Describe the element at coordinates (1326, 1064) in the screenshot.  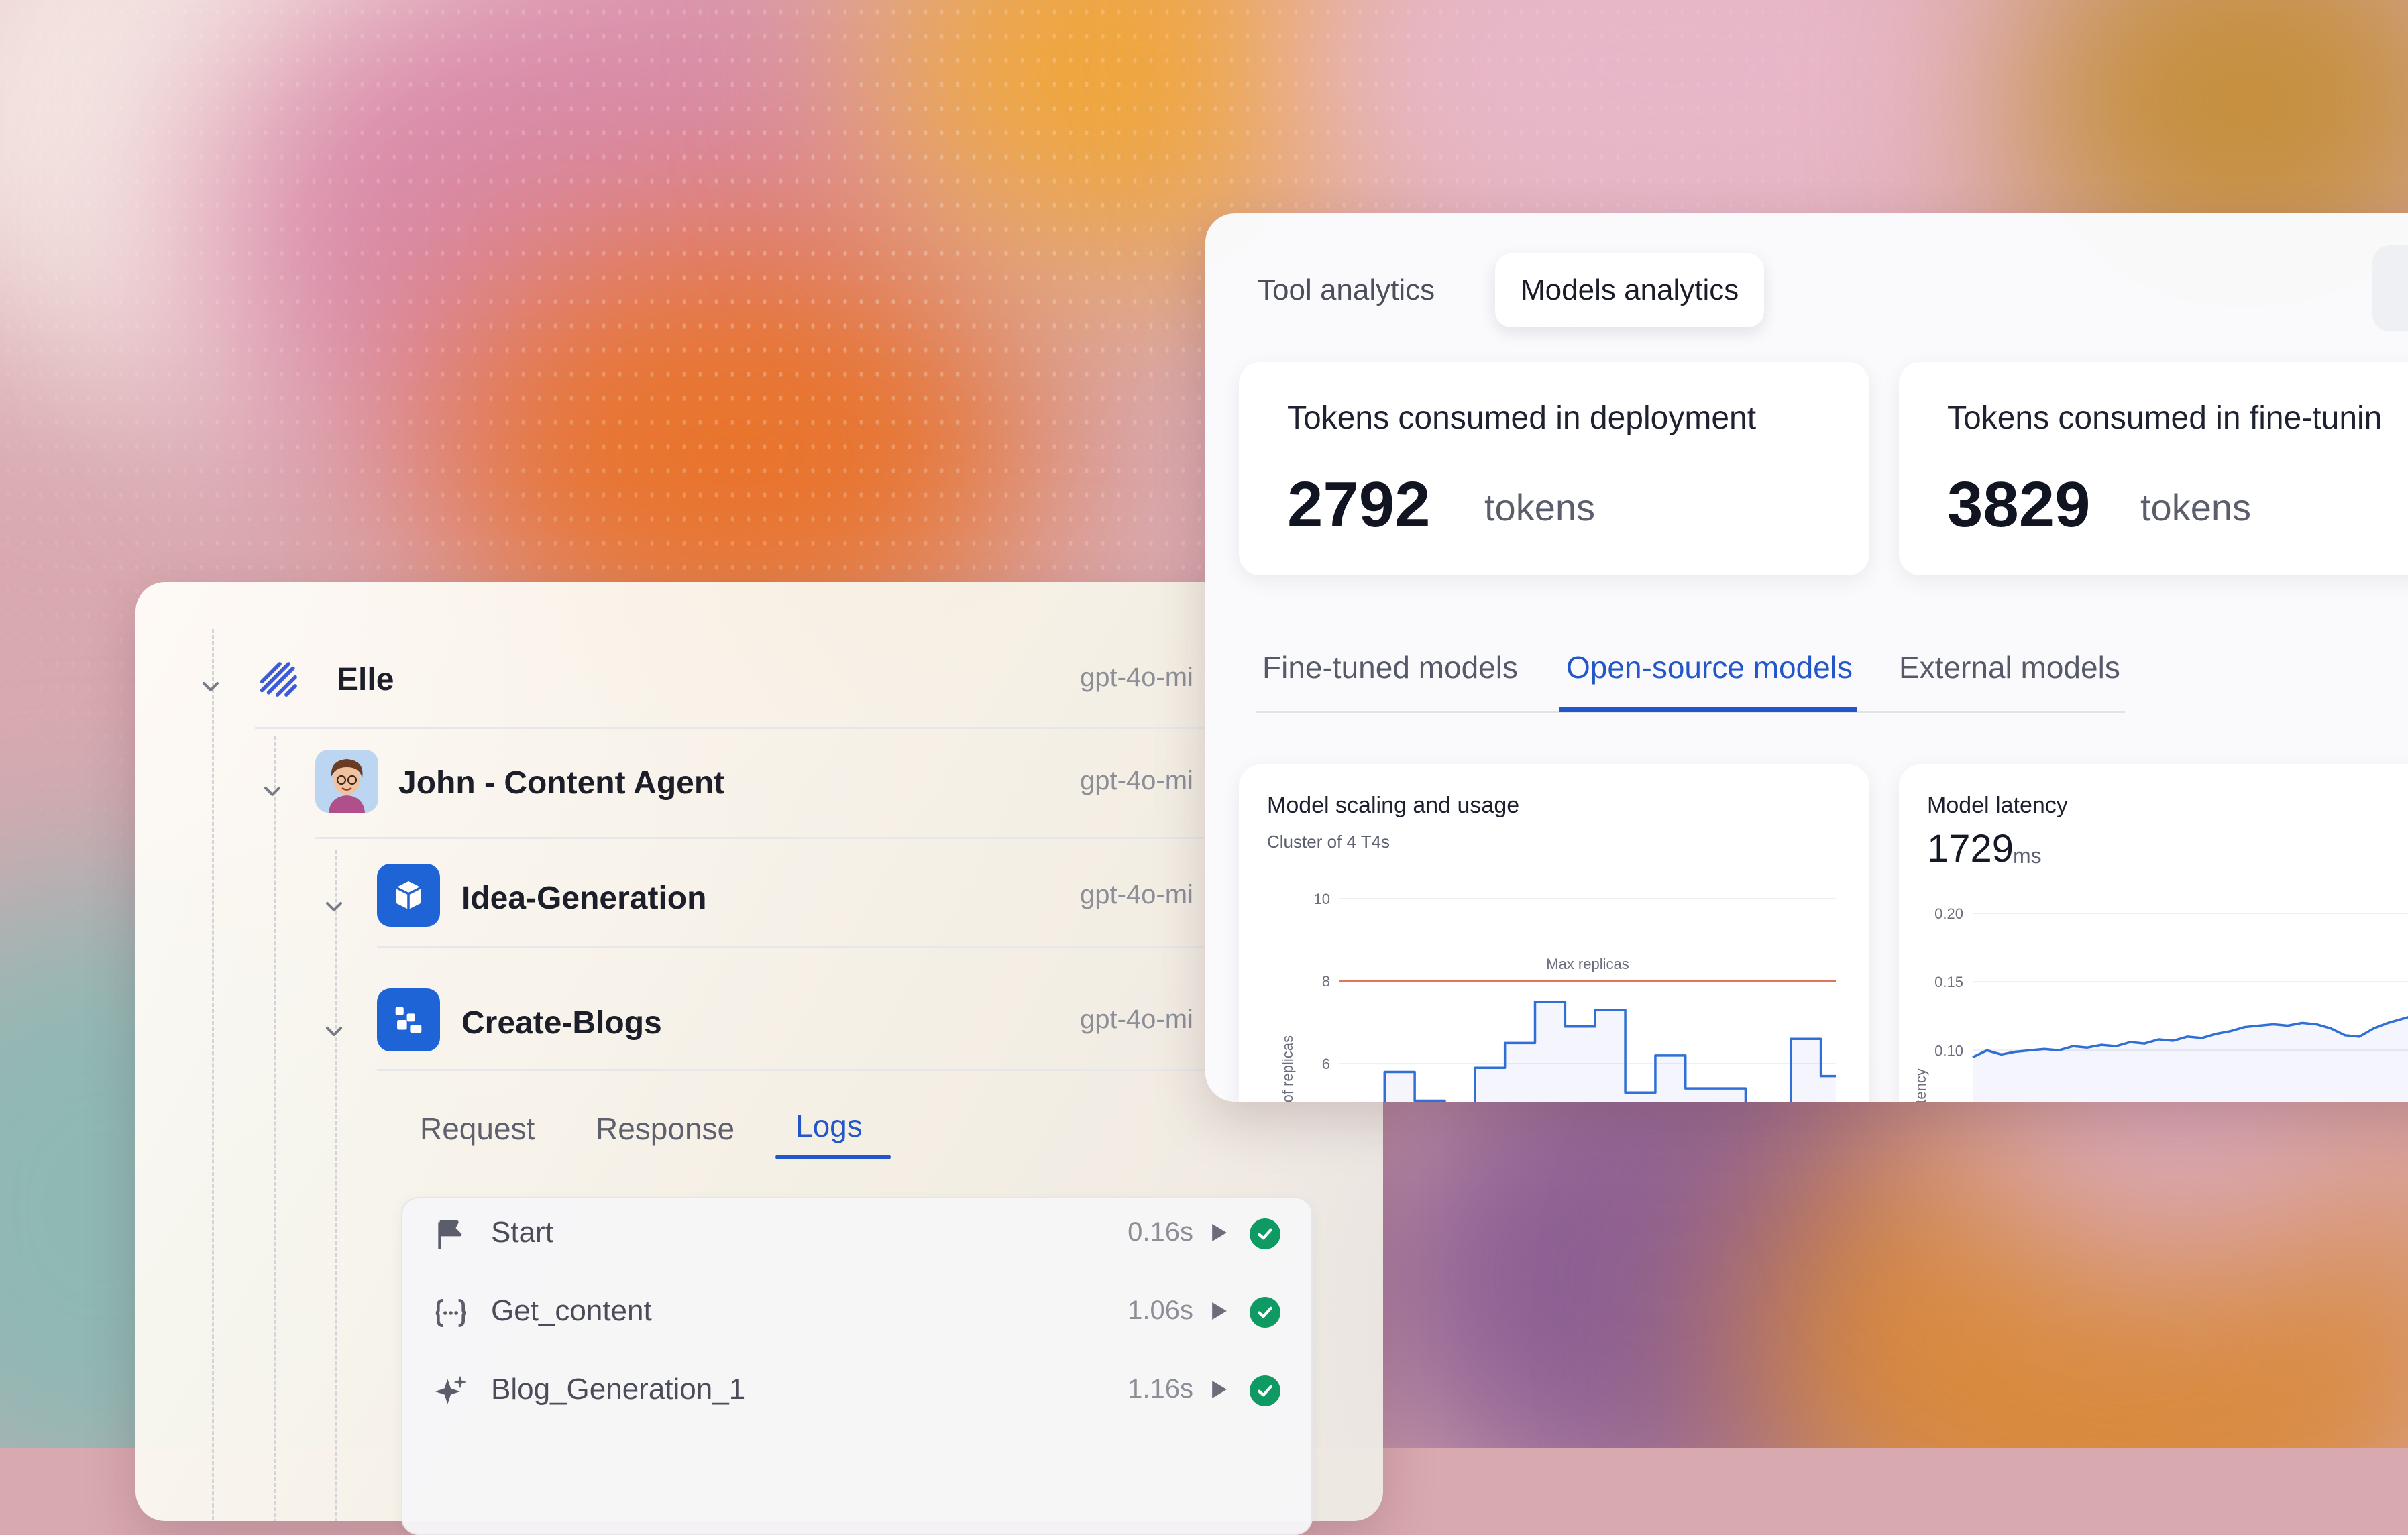
I see `y-tick-label: 6` at that location.